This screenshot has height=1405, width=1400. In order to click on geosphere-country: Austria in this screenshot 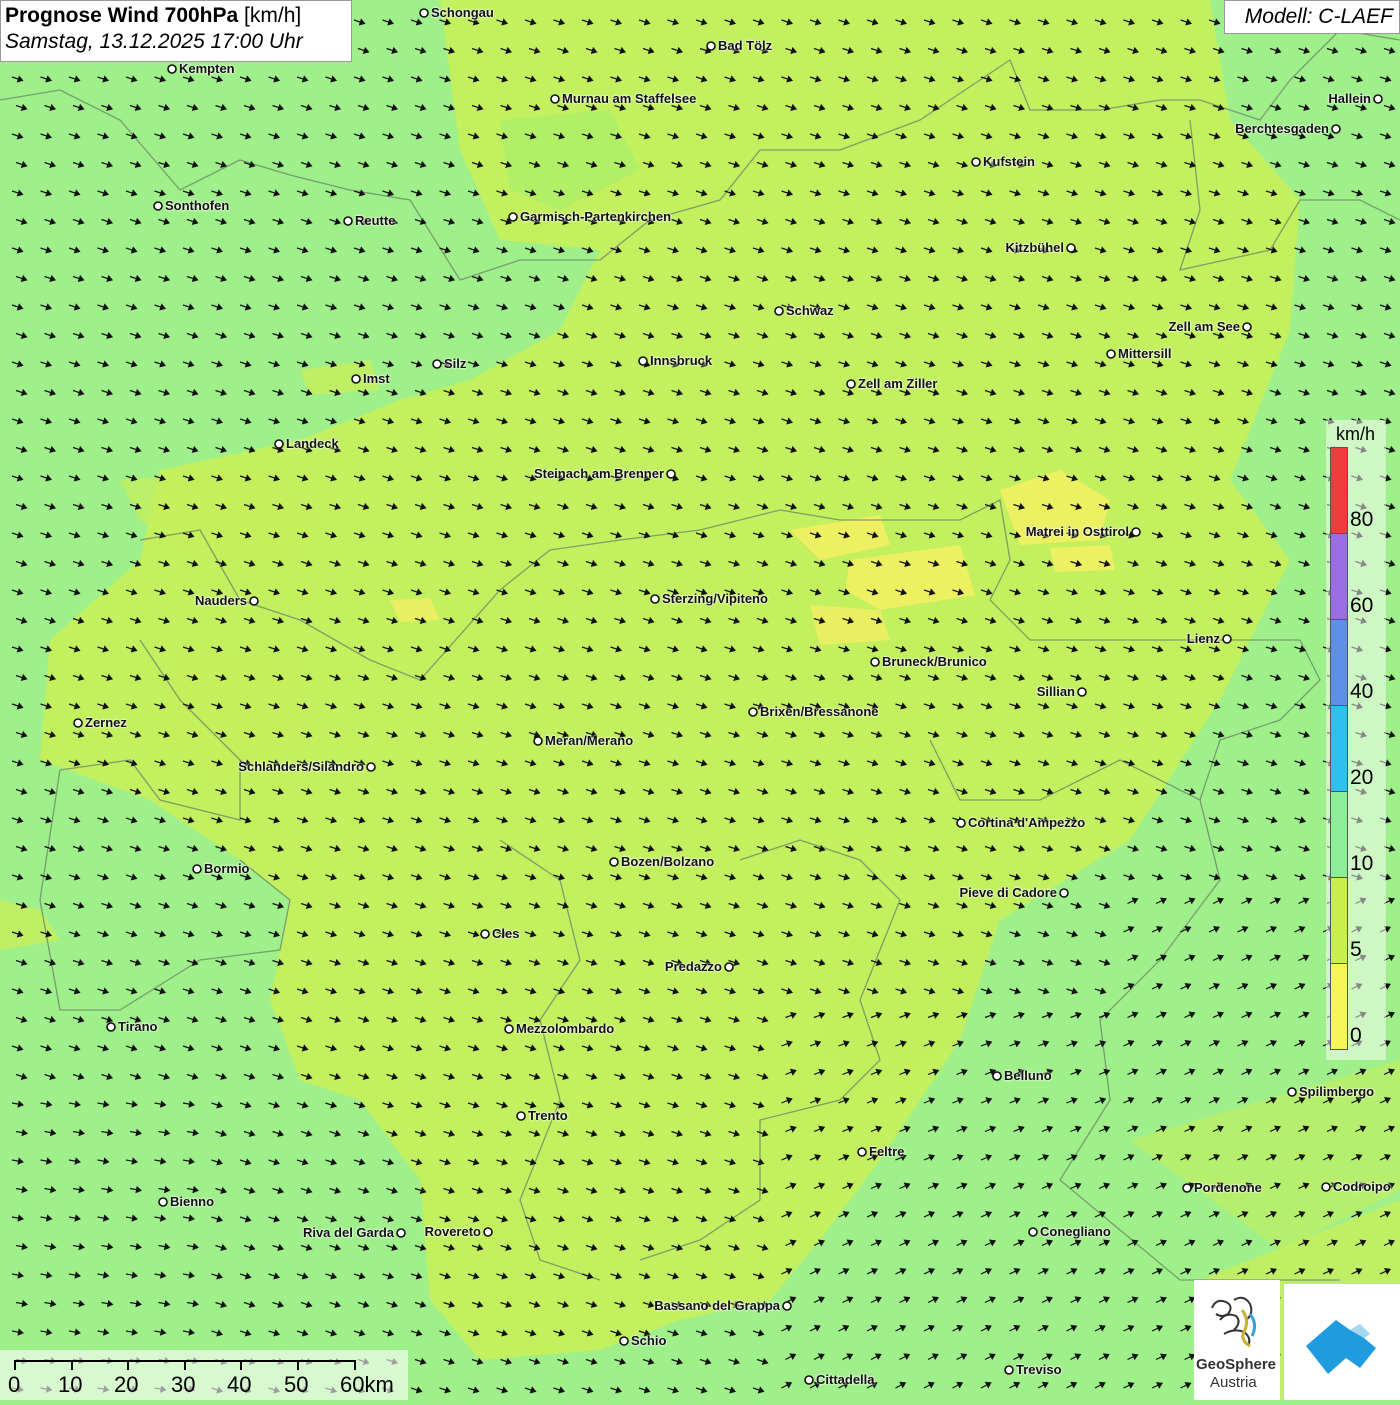, I will do `click(1233, 1382)`.